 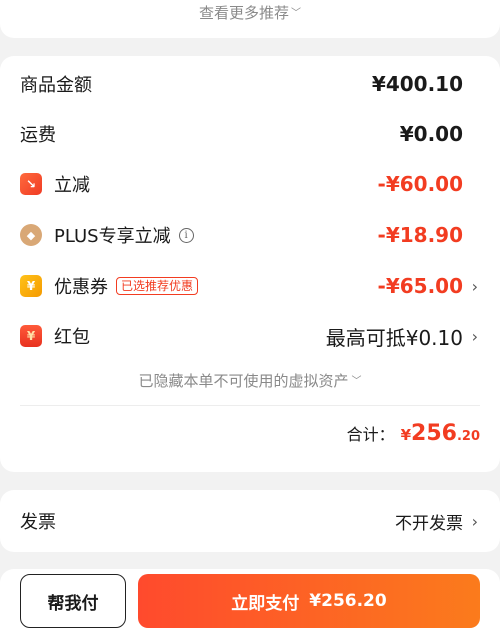 What do you see at coordinates (243, 13) in the screenshot?
I see `see-more-label: 查看更多推荐` at bounding box center [243, 13].